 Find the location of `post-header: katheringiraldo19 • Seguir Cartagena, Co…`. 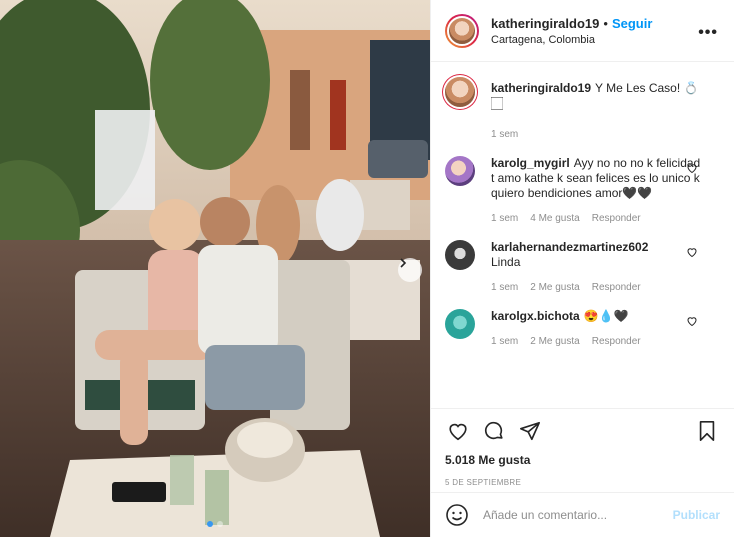

post-header: katheringiraldo19 • Seguir Cartagena, Co… is located at coordinates (582, 31).